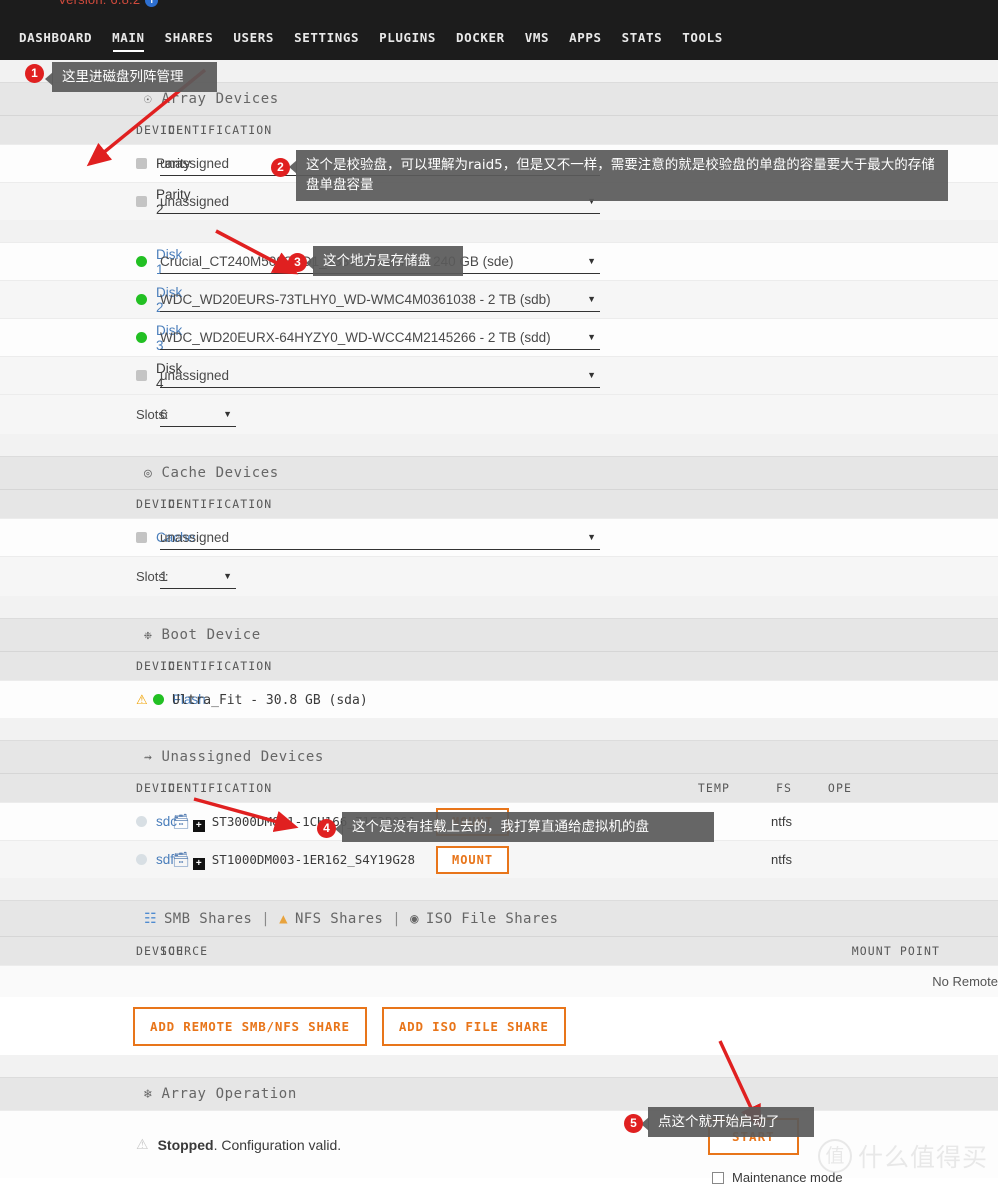  I want to click on cache-slots-select: 1 ▼, so click(198, 576).